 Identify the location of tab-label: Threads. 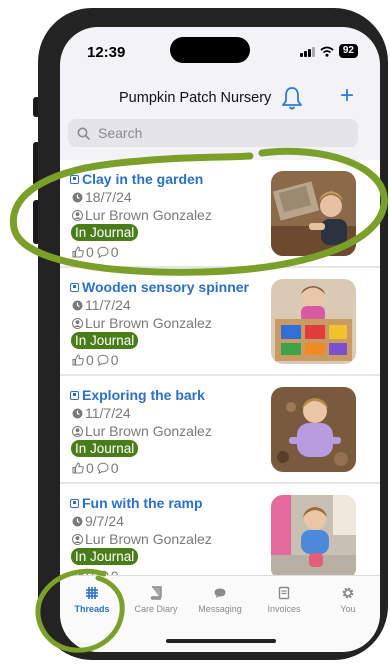
(92, 609).